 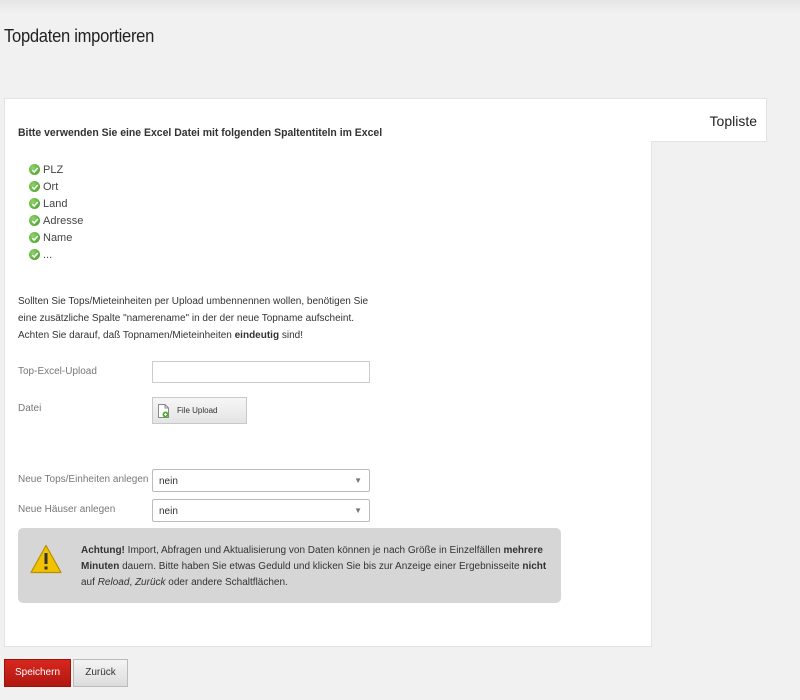 I want to click on top-bar, so click(x=400, y=7).